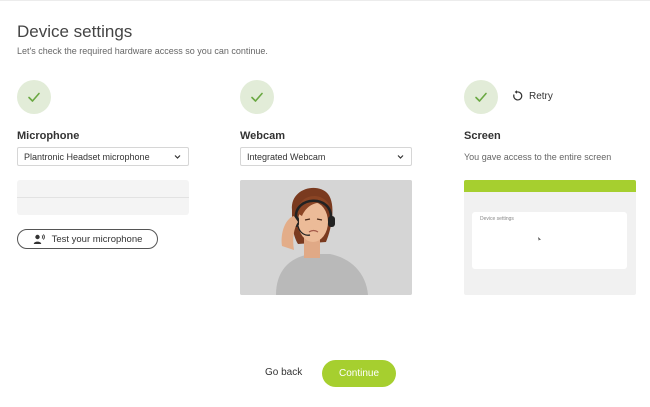  I want to click on webcam-person-image, so click(326, 237).